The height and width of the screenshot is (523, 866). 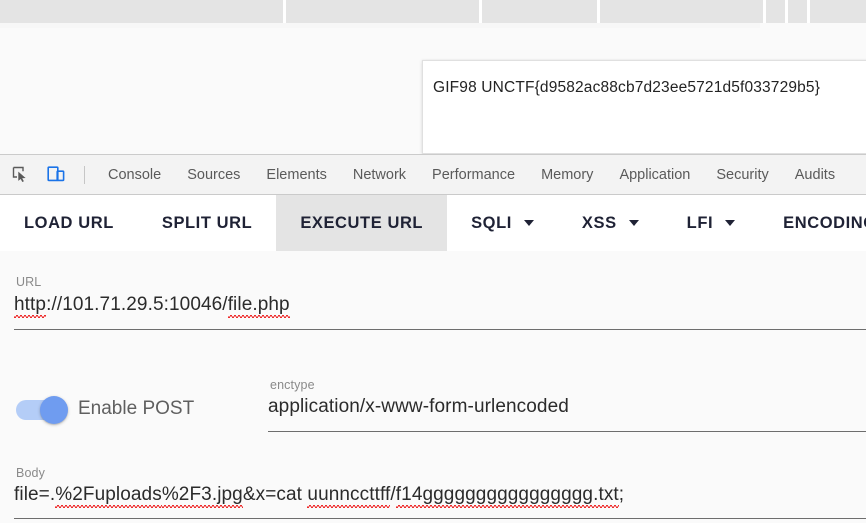 I want to click on load-url-button: LOAD URL, so click(x=69, y=223).